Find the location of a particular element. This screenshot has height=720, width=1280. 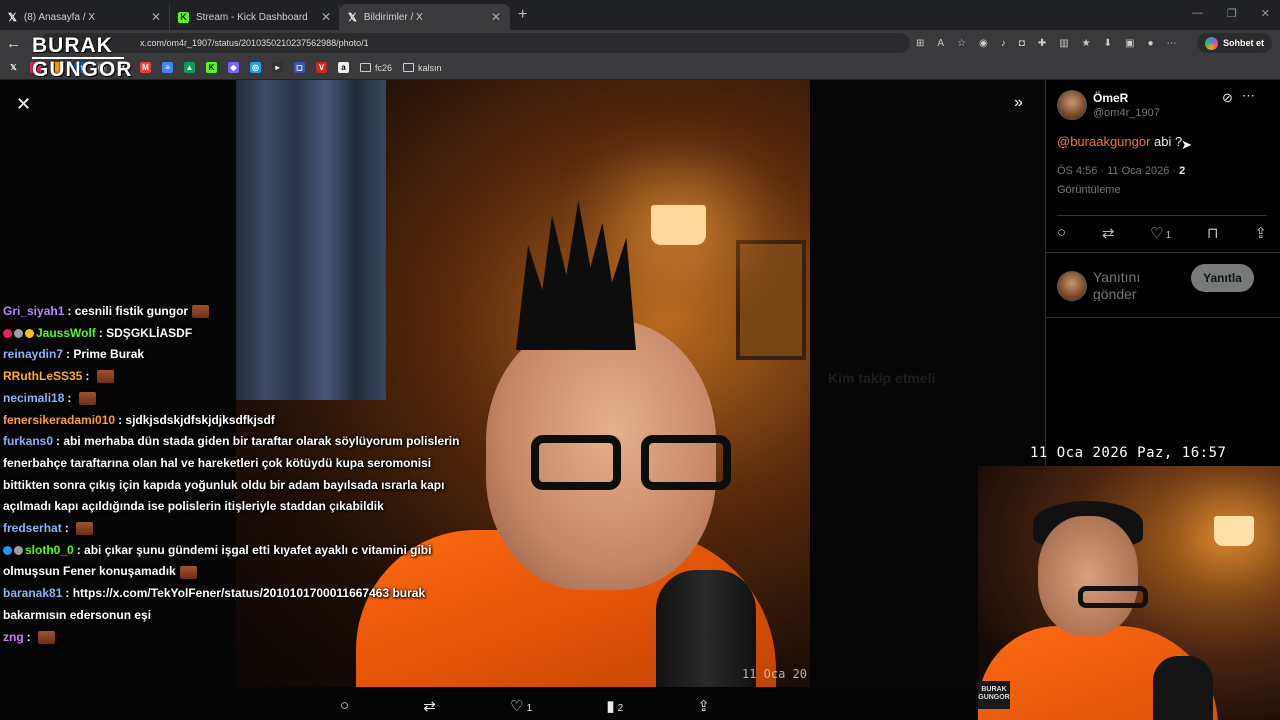

bookmark-folder-kalsin: kalsın is located at coordinates (422, 68).